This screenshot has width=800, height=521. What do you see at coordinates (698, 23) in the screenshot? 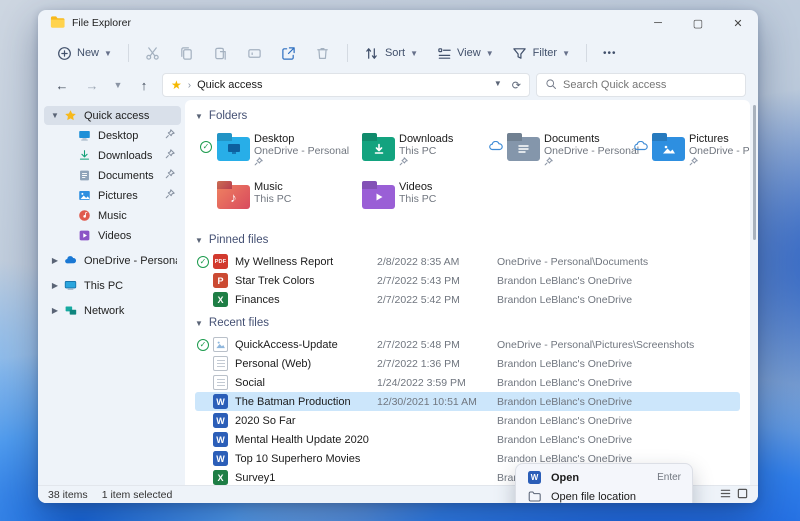
I see `maximize-button: ▢` at bounding box center [698, 23].